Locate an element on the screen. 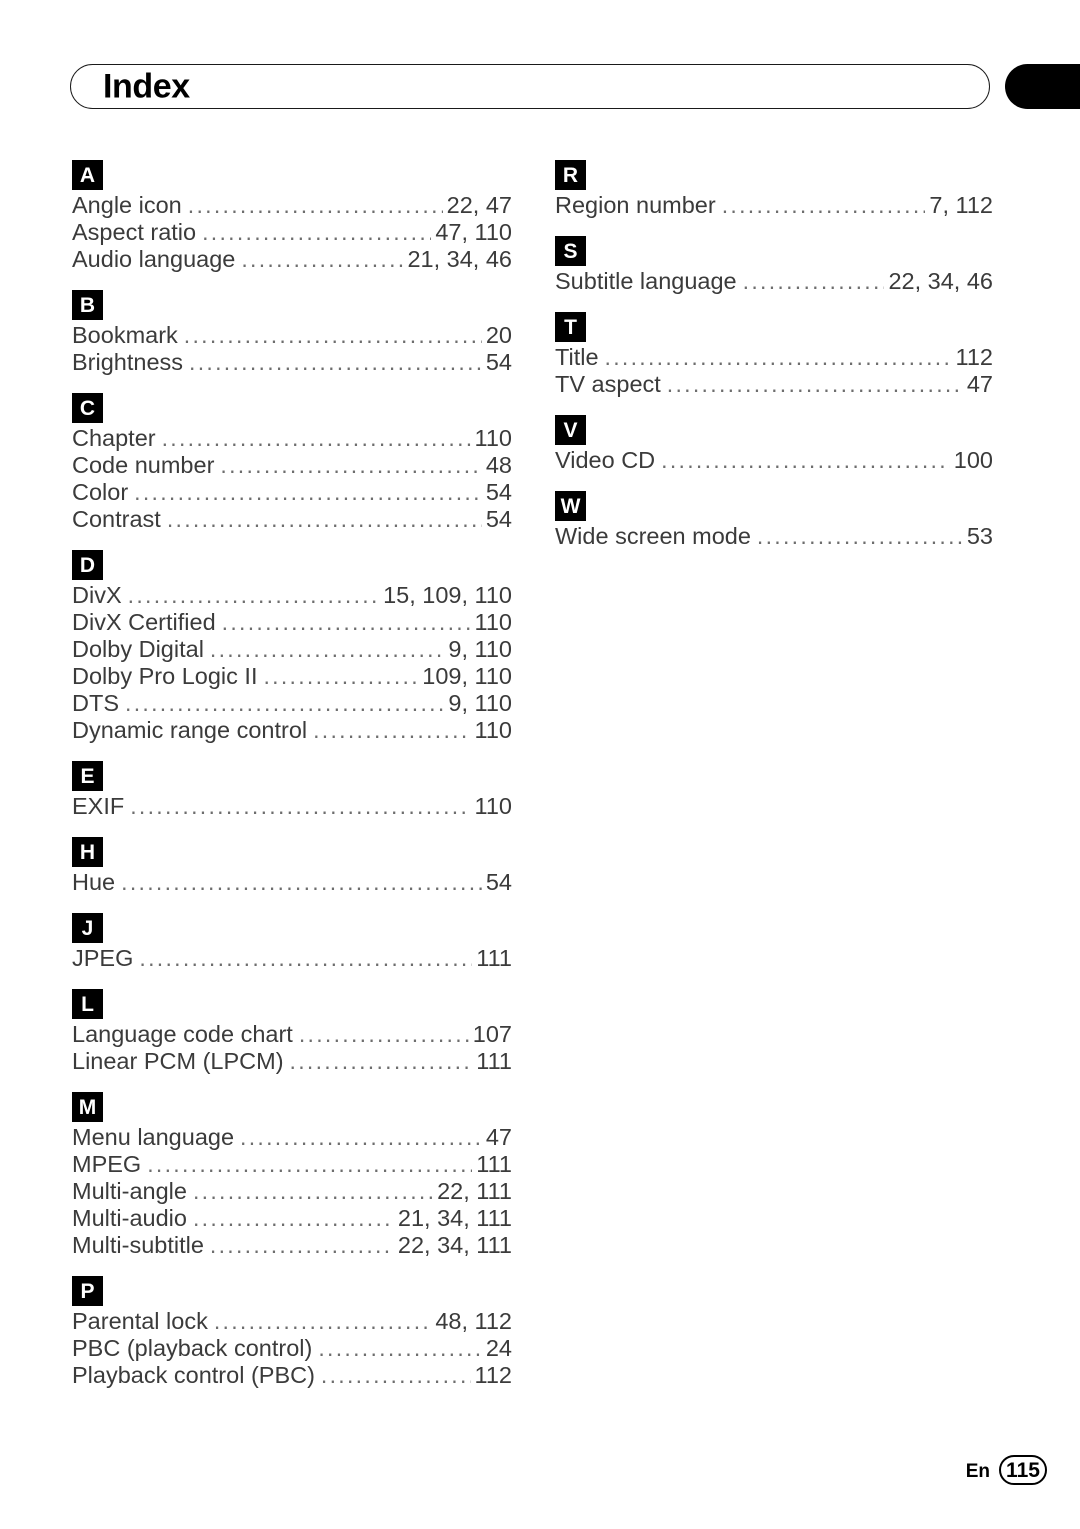 The image size is (1080, 1529). index-entry-label: MPEG is located at coordinates (107, 1164).